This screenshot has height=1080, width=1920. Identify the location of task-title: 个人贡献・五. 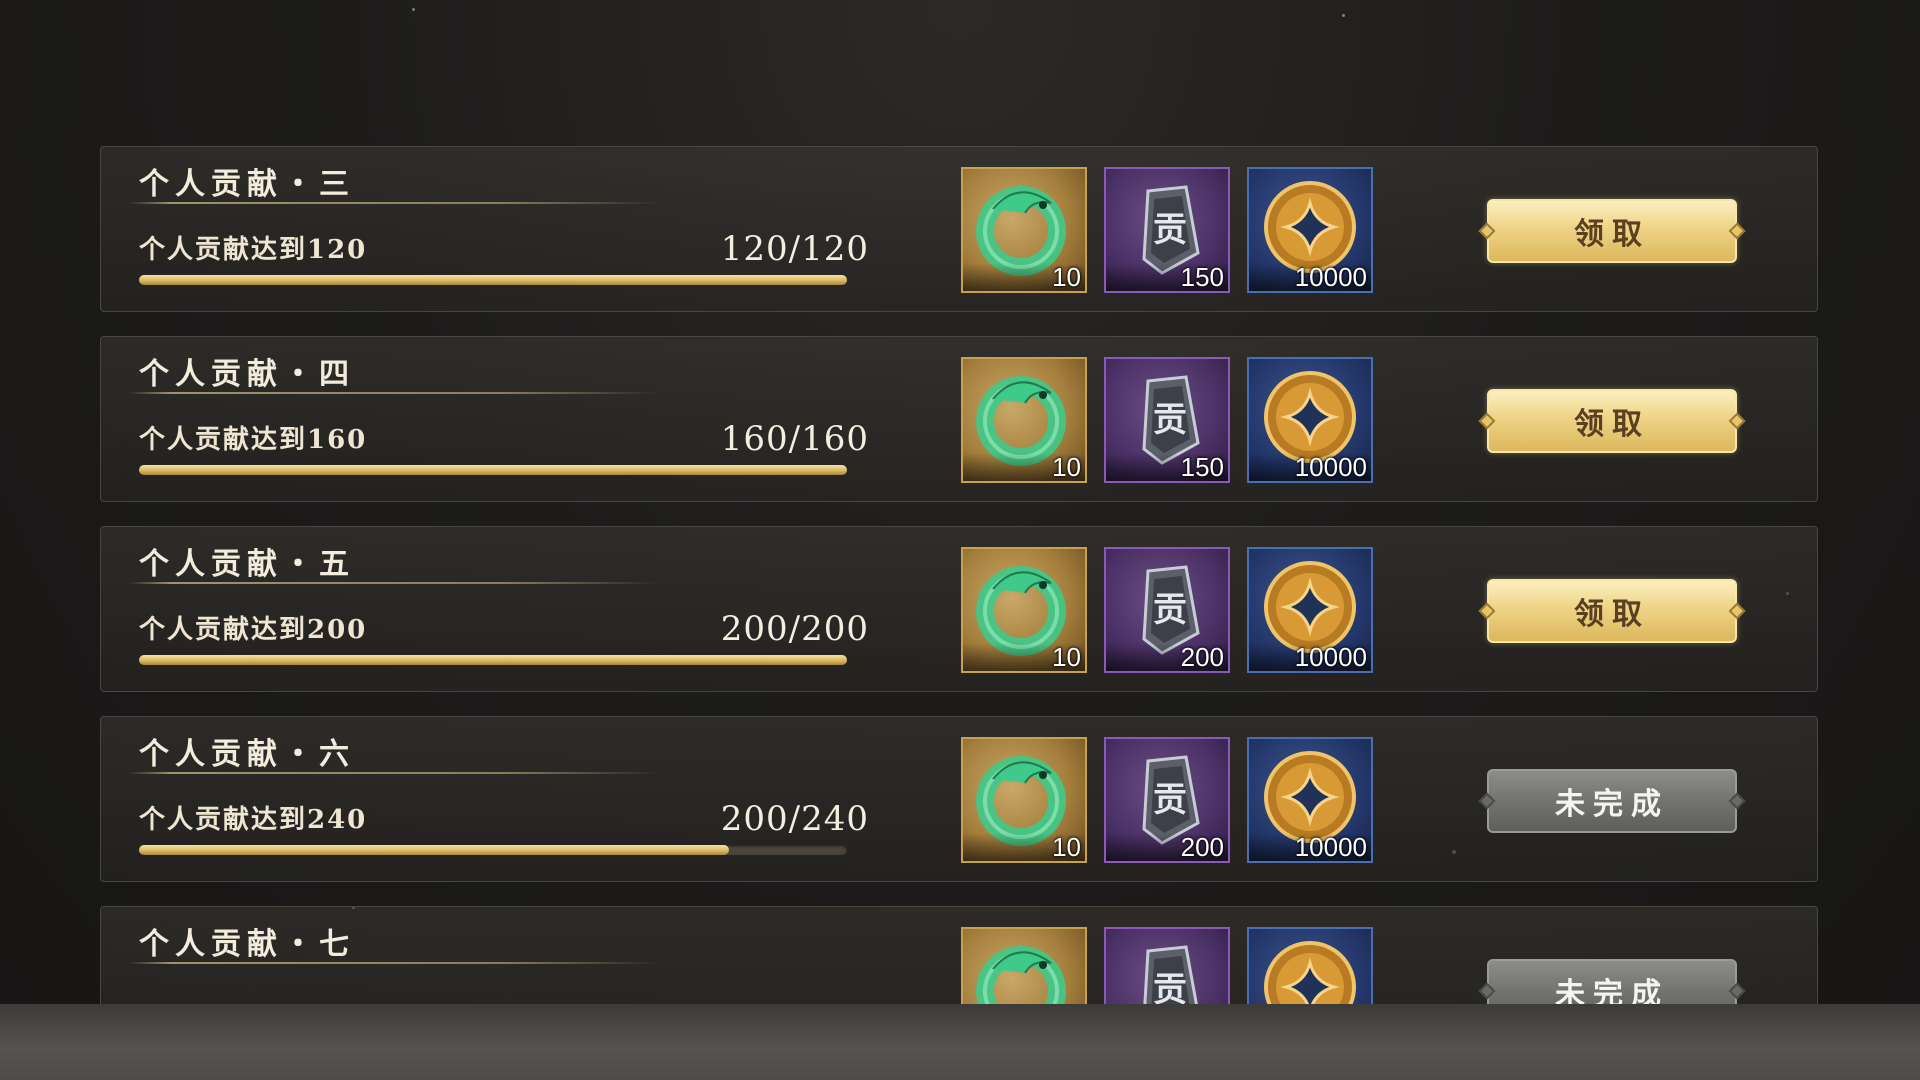
(247, 564).